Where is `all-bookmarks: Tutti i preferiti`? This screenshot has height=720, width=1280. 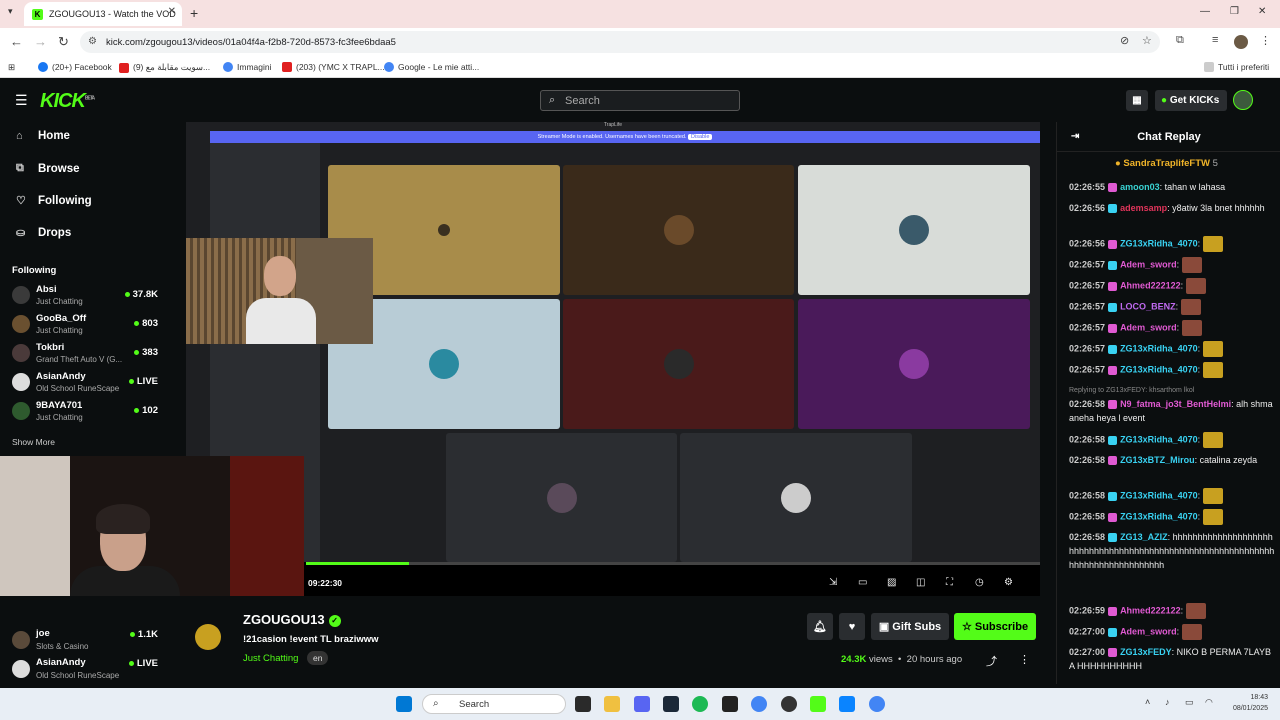 all-bookmarks: Tutti i preferiti is located at coordinates (1236, 67).